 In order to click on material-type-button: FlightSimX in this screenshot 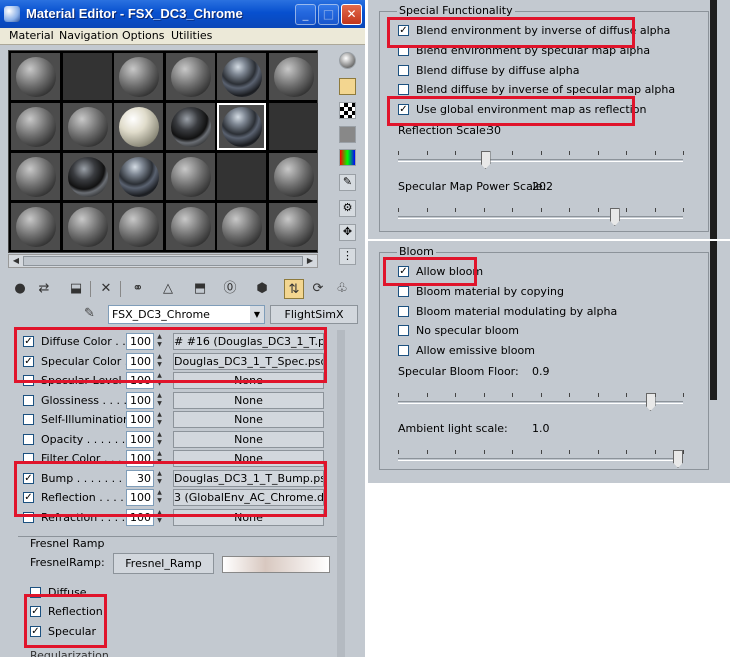, I will do `click(314, 314)`.